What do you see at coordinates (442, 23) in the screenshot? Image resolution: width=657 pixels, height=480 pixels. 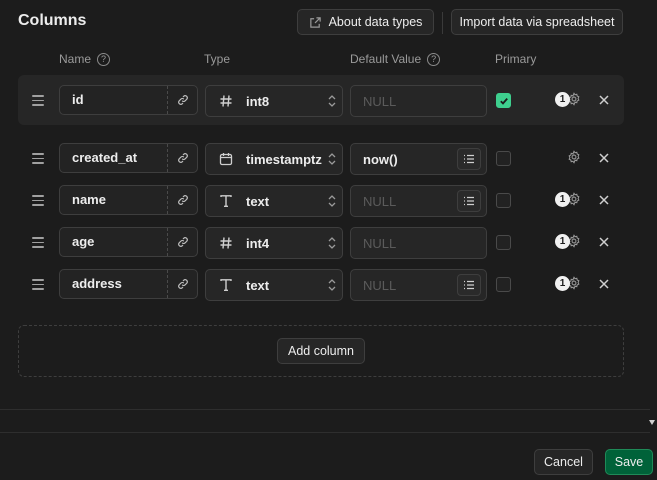 I see `header-divider` at bounding box center [442, 23].